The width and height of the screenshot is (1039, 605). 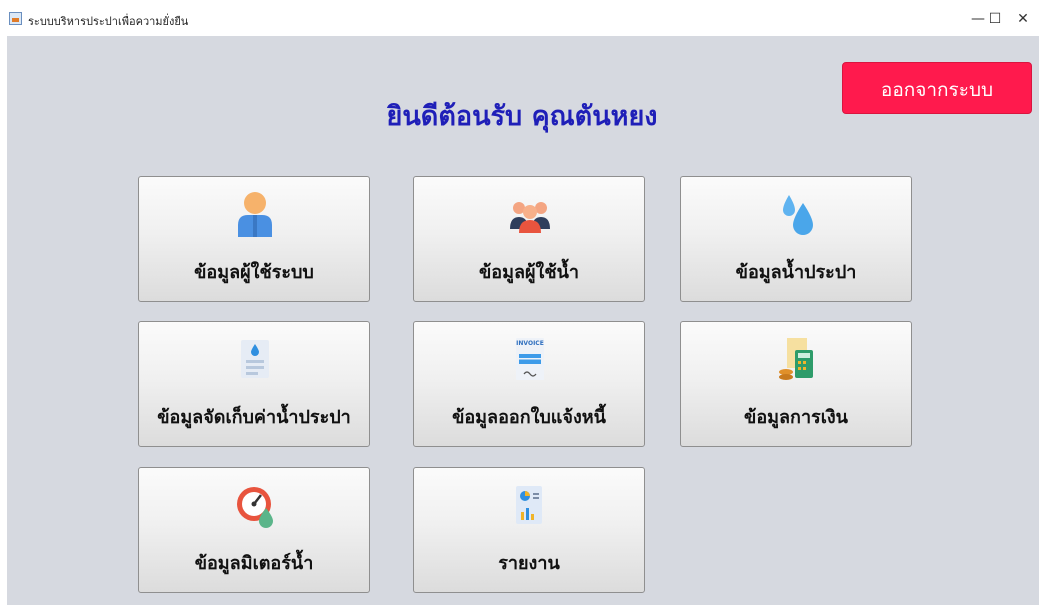 What do you see at coordinates (530, 217) in the screenshot?
I see `group-icon` at bounding box center [530, 217].